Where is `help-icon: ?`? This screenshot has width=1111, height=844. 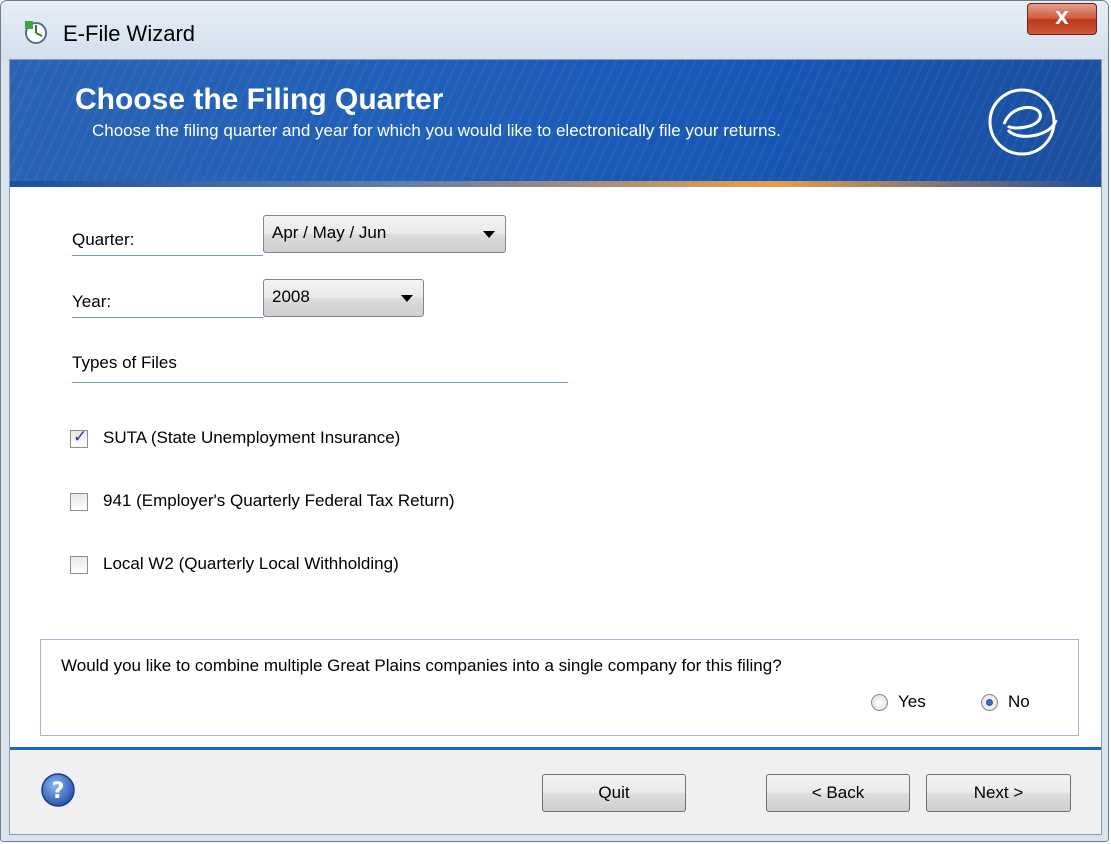 help-icon: ? is located at coordinates (58, 790).